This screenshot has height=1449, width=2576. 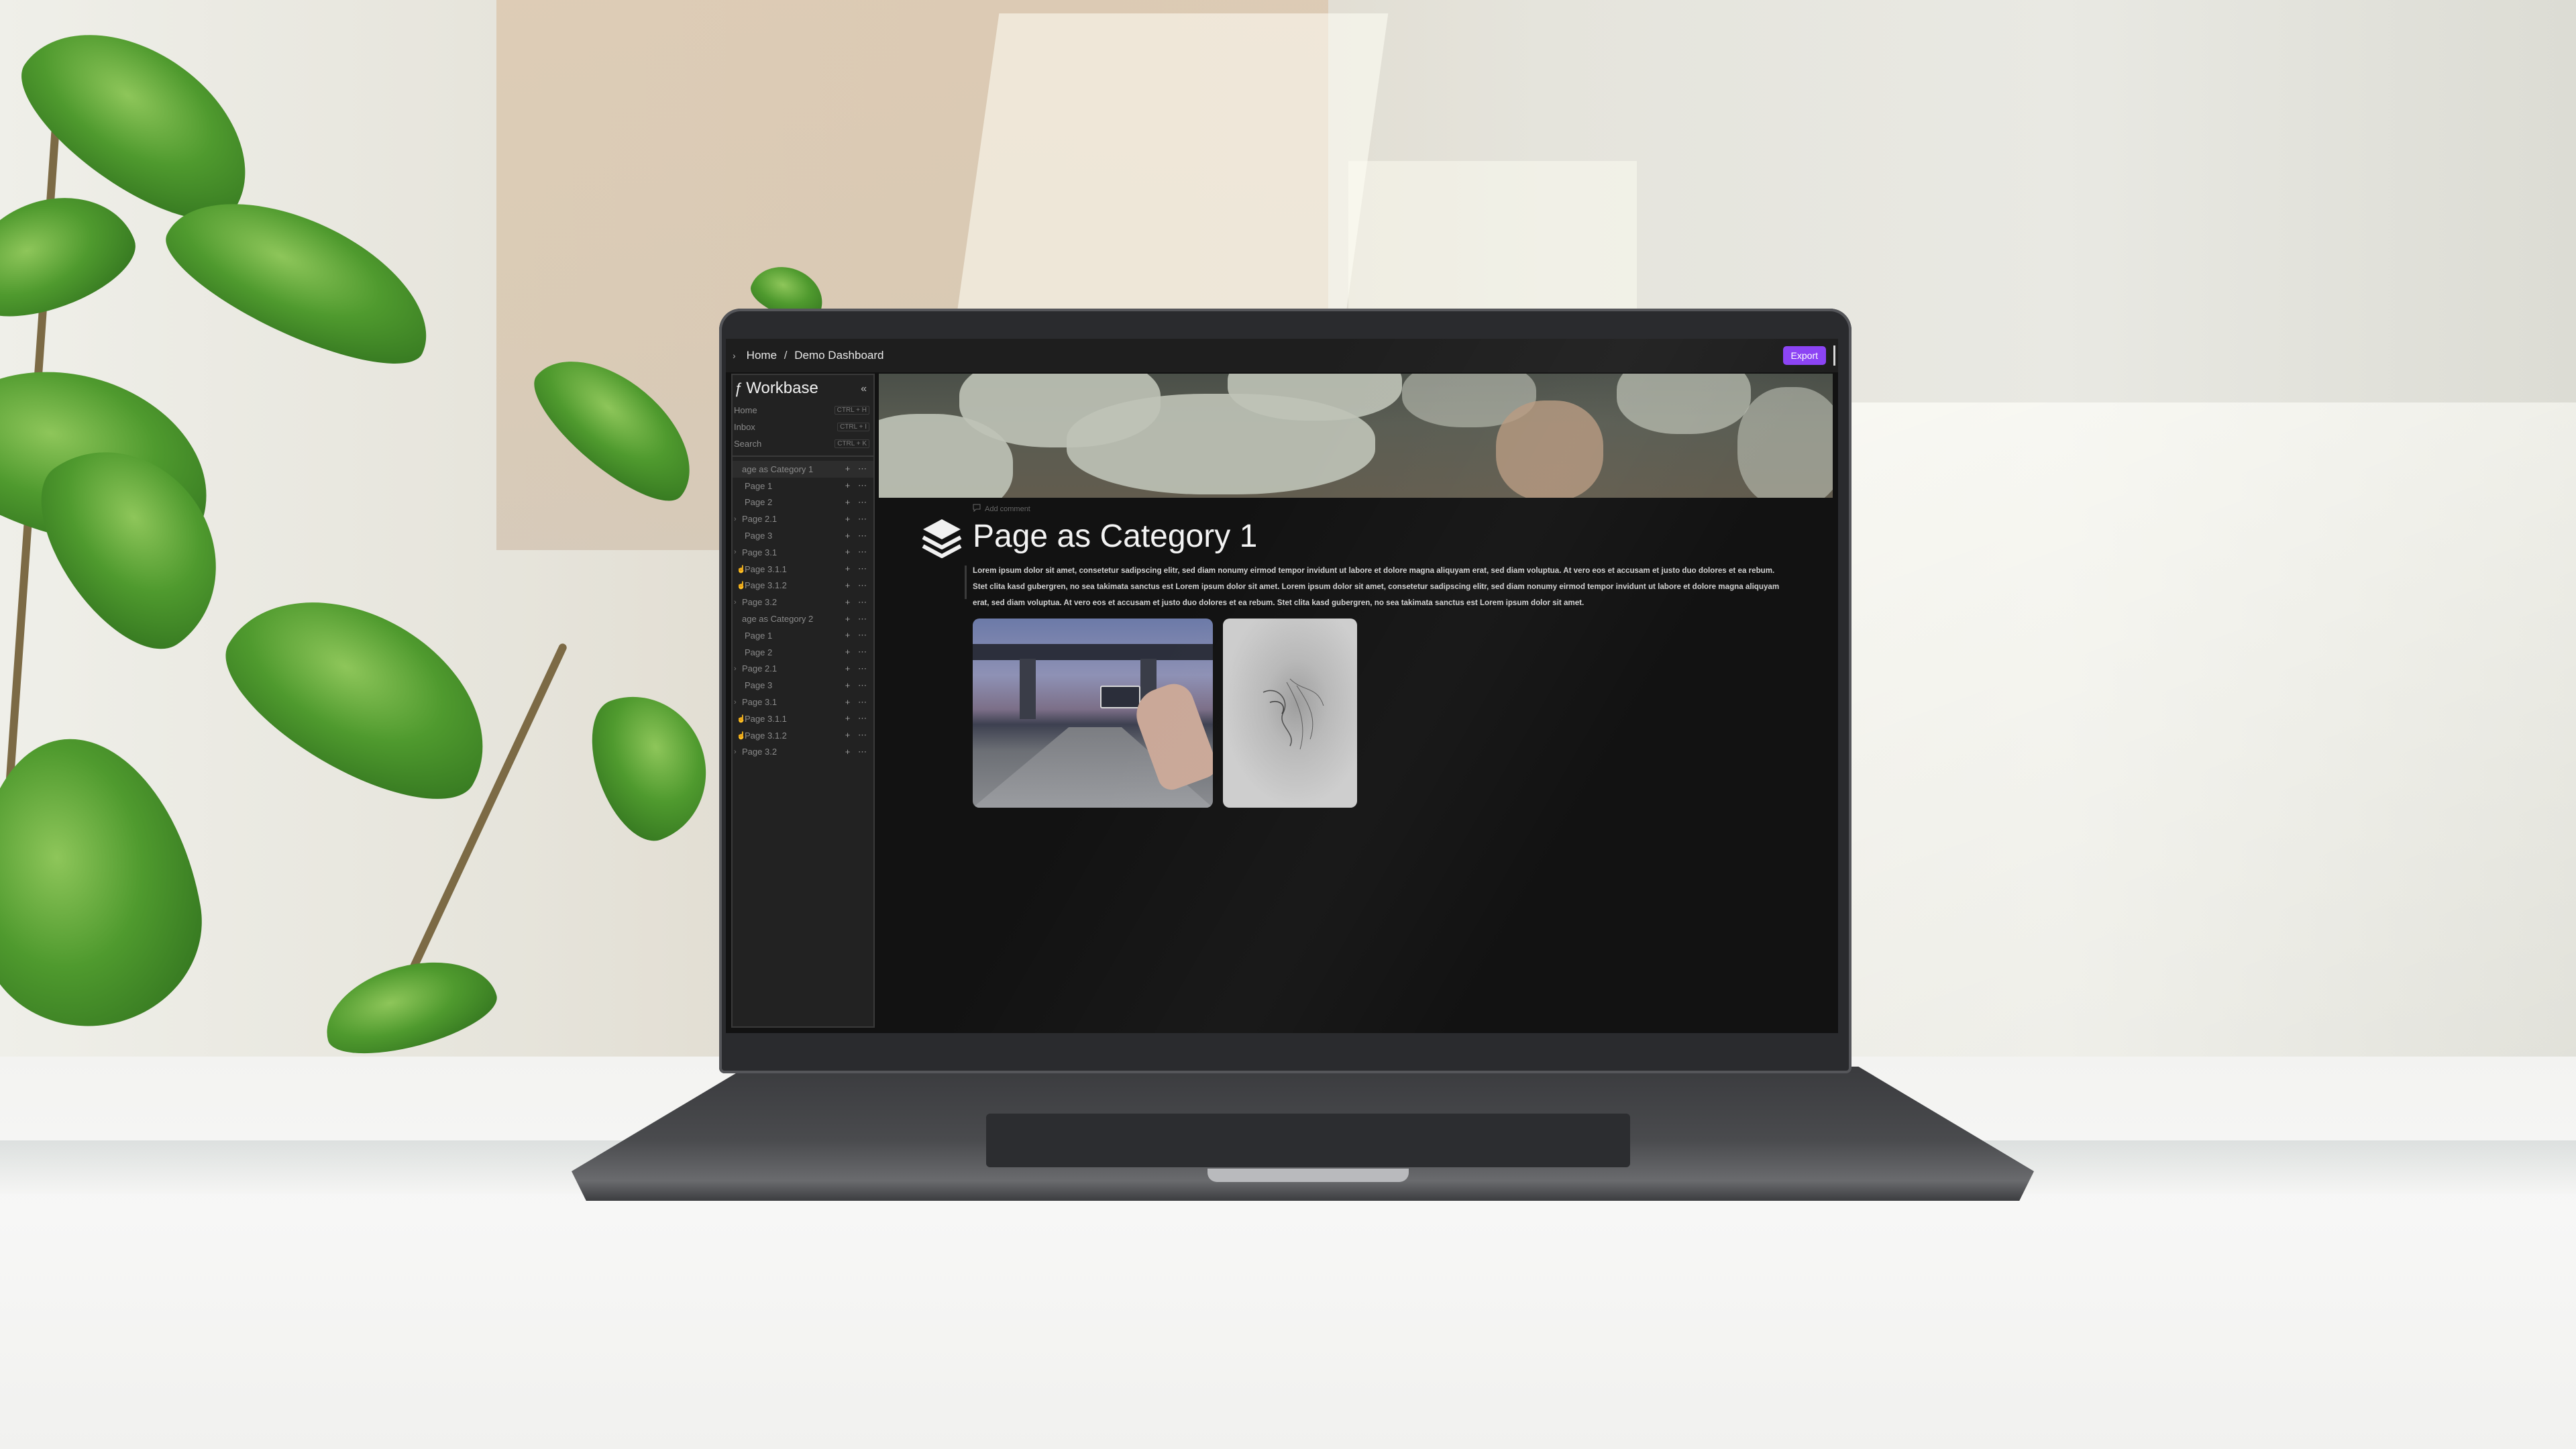 What do you see at coordinates (1804, 355) in the screenshot?
I see `export-button: Export` at bounding box center [1804, 355].